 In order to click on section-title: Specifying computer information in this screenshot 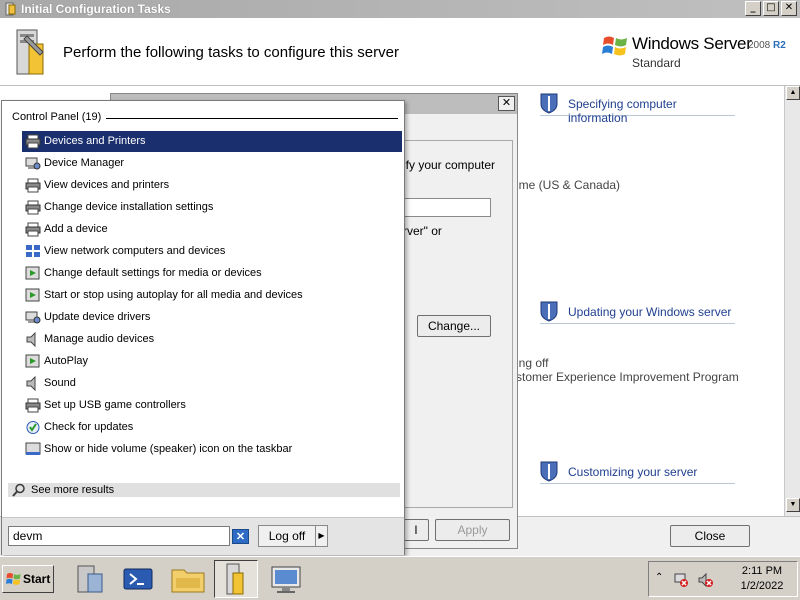, I will do `click(651, 111)`.